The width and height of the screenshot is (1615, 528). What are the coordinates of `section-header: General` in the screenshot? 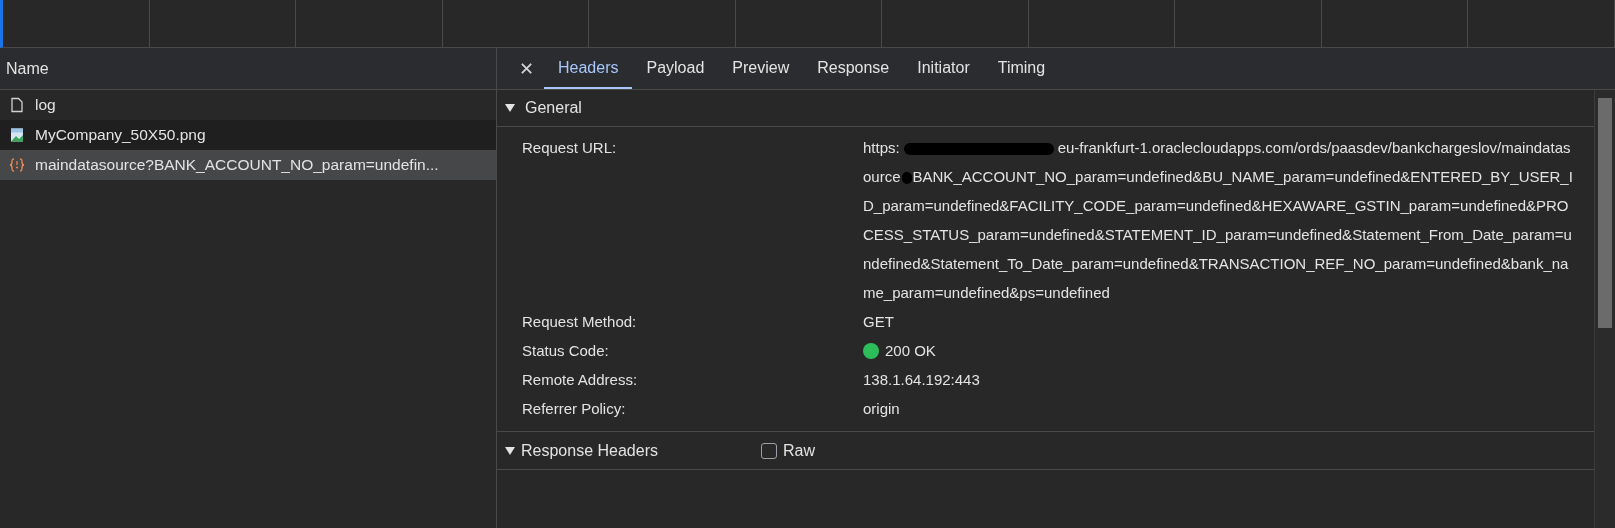 It's located at (1045, 108).